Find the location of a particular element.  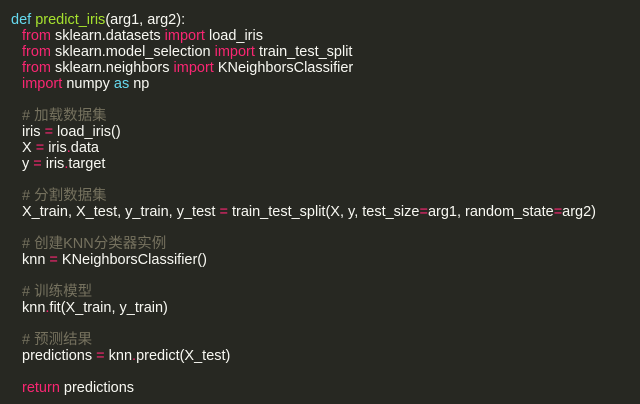

code-token: np is located at coordinates (139, 84).